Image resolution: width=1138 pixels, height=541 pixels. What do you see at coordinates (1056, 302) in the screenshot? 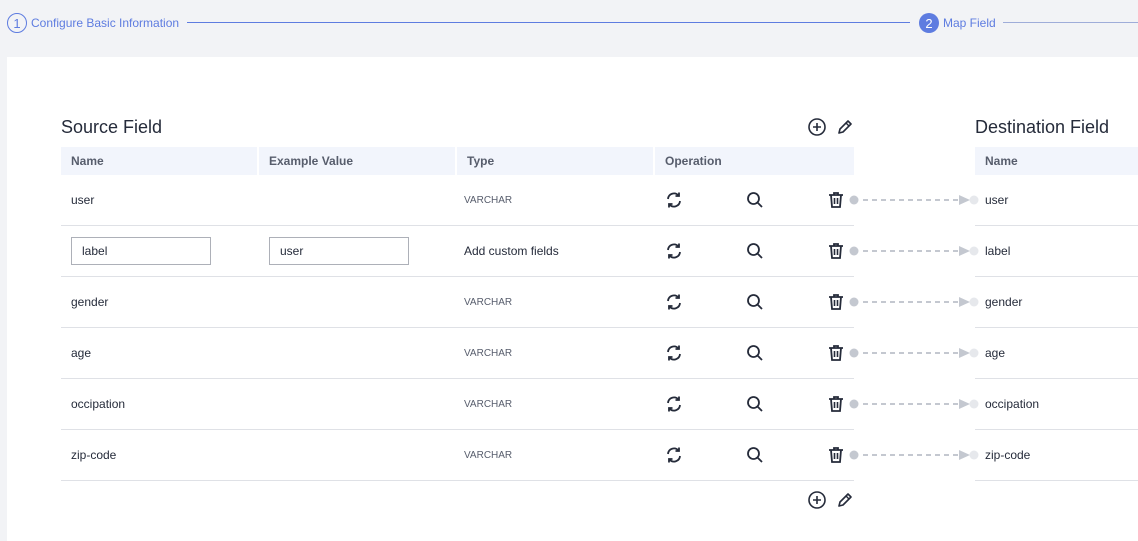
I see `destination-row: gender` at bounding box center [1056, 302].